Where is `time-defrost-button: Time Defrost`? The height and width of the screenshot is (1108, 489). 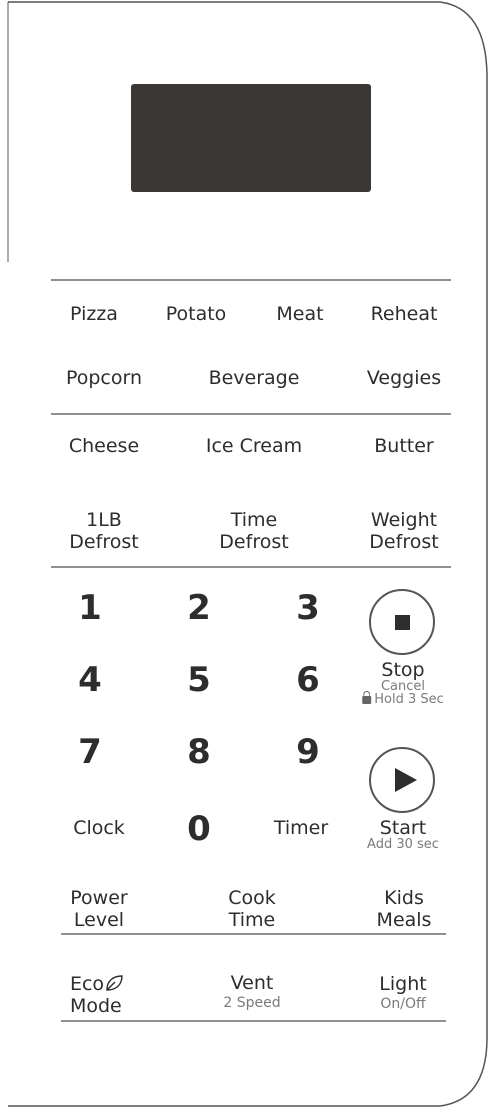
time-defrost-button: Time Defrost is located at coordinates (253, 531).